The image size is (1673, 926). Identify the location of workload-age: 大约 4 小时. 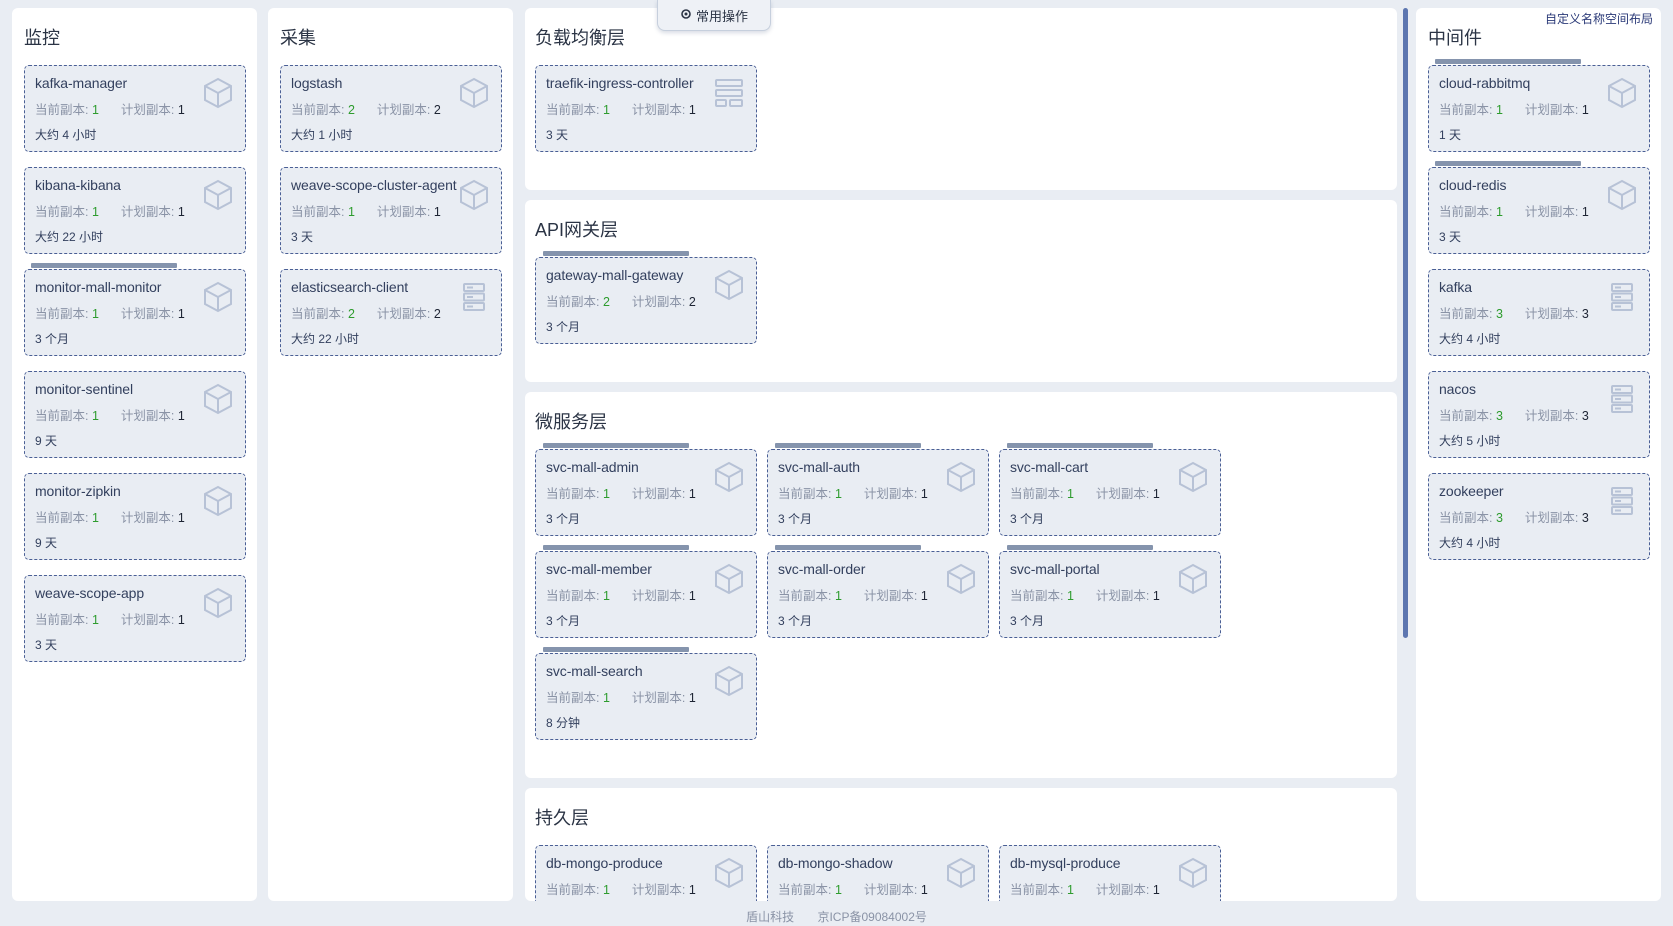
(66, 135).